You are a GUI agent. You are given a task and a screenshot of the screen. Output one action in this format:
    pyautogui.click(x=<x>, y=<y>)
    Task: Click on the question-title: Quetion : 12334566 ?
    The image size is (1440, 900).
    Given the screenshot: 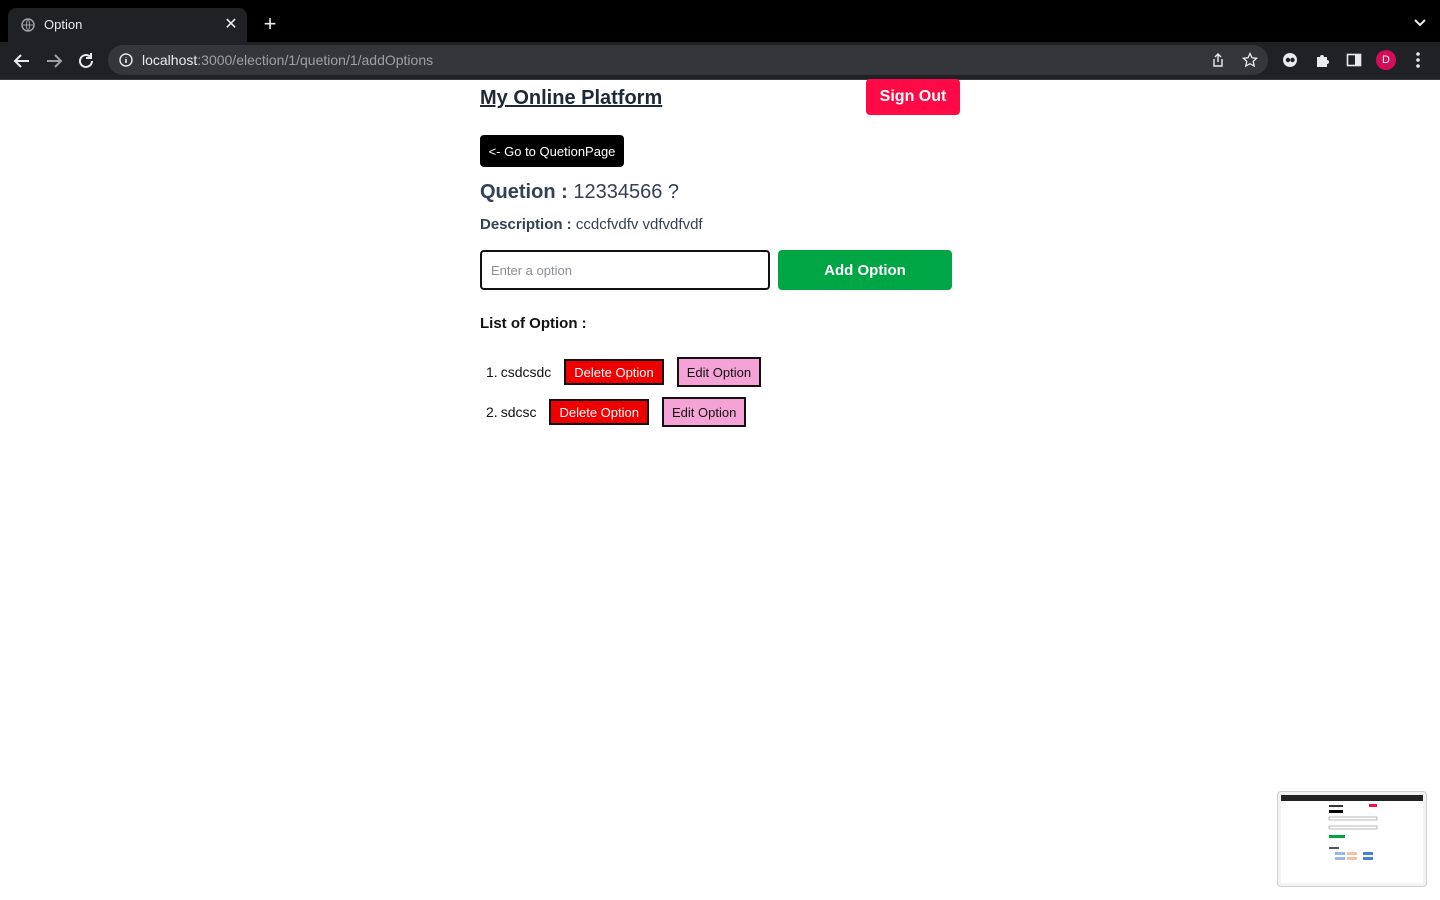 What is the action you would take?
    pyautogui.click(x=579, y=192)
    